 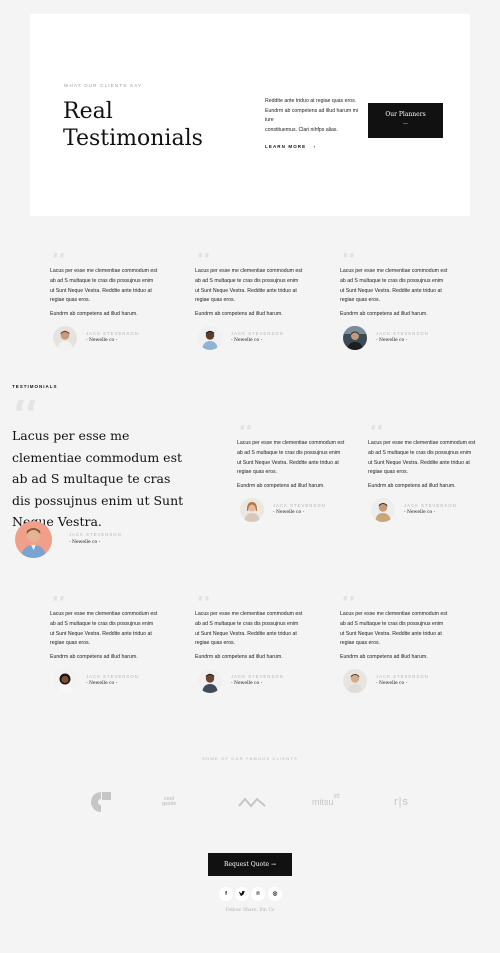 I want to click on follow-text: Follow. Share. Pin Us, so click(x=250, y=910).